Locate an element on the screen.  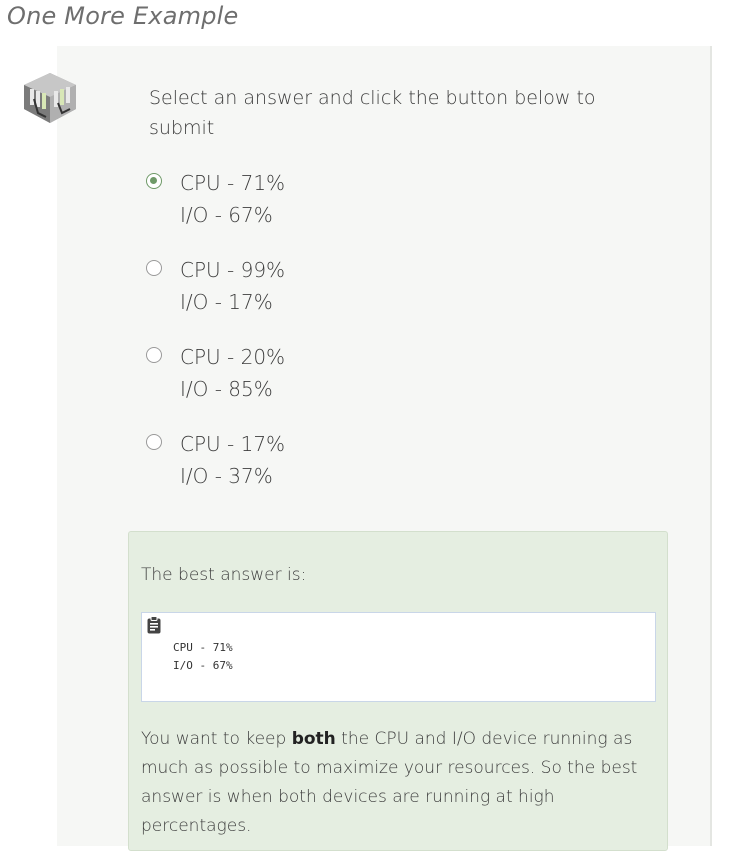
radio-button-selected is located at coordinates (154, 181).